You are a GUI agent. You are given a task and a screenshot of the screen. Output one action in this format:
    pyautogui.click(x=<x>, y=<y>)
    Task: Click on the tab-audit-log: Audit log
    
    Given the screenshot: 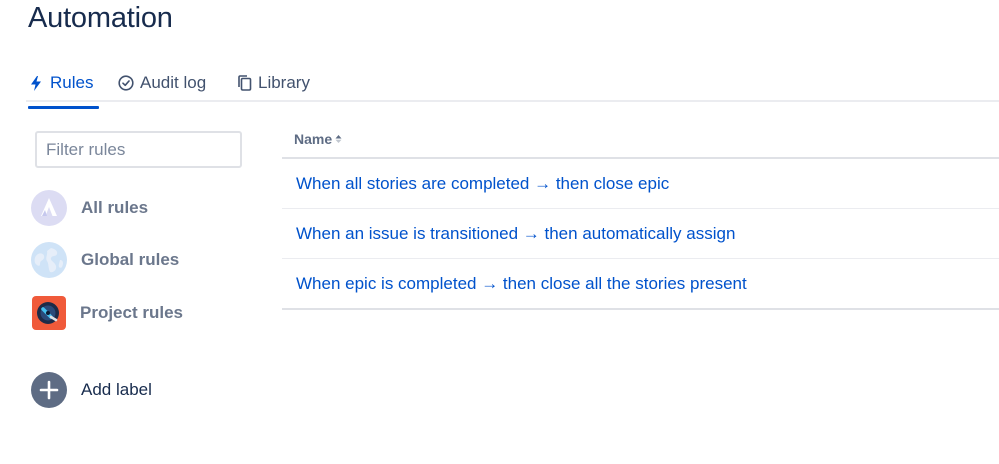 What is the action you would take?
    pyautogui.click(x=162, y=83)
    